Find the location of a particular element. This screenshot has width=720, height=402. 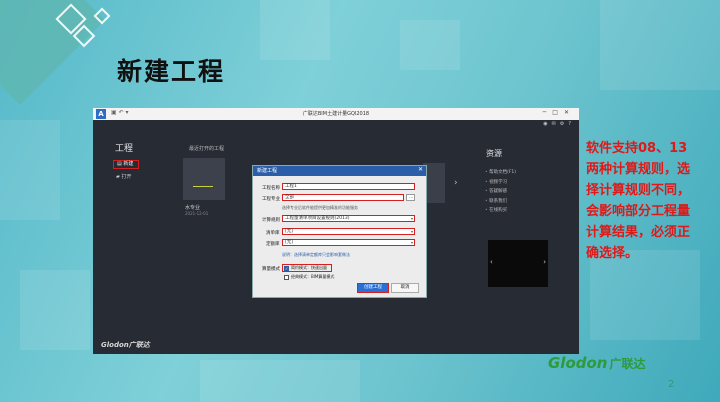

resource-help: 帮助文档(F1) is located at coordinates (500, 173).